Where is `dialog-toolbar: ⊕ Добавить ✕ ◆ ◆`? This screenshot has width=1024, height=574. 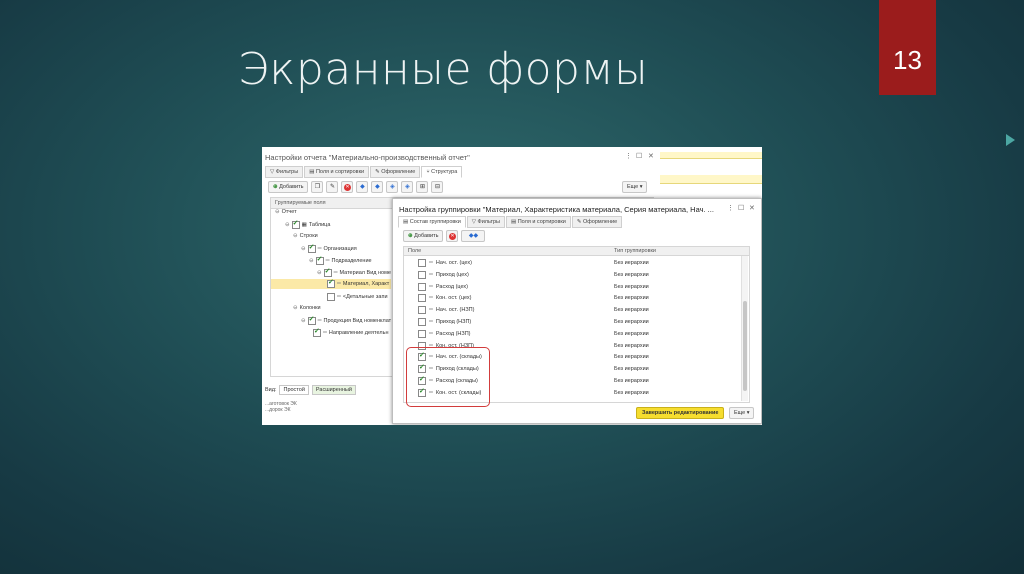
dialog-toolbar: ⊕ Добавить ✕ ◆ ◆ is located at coordinates (444, 236).